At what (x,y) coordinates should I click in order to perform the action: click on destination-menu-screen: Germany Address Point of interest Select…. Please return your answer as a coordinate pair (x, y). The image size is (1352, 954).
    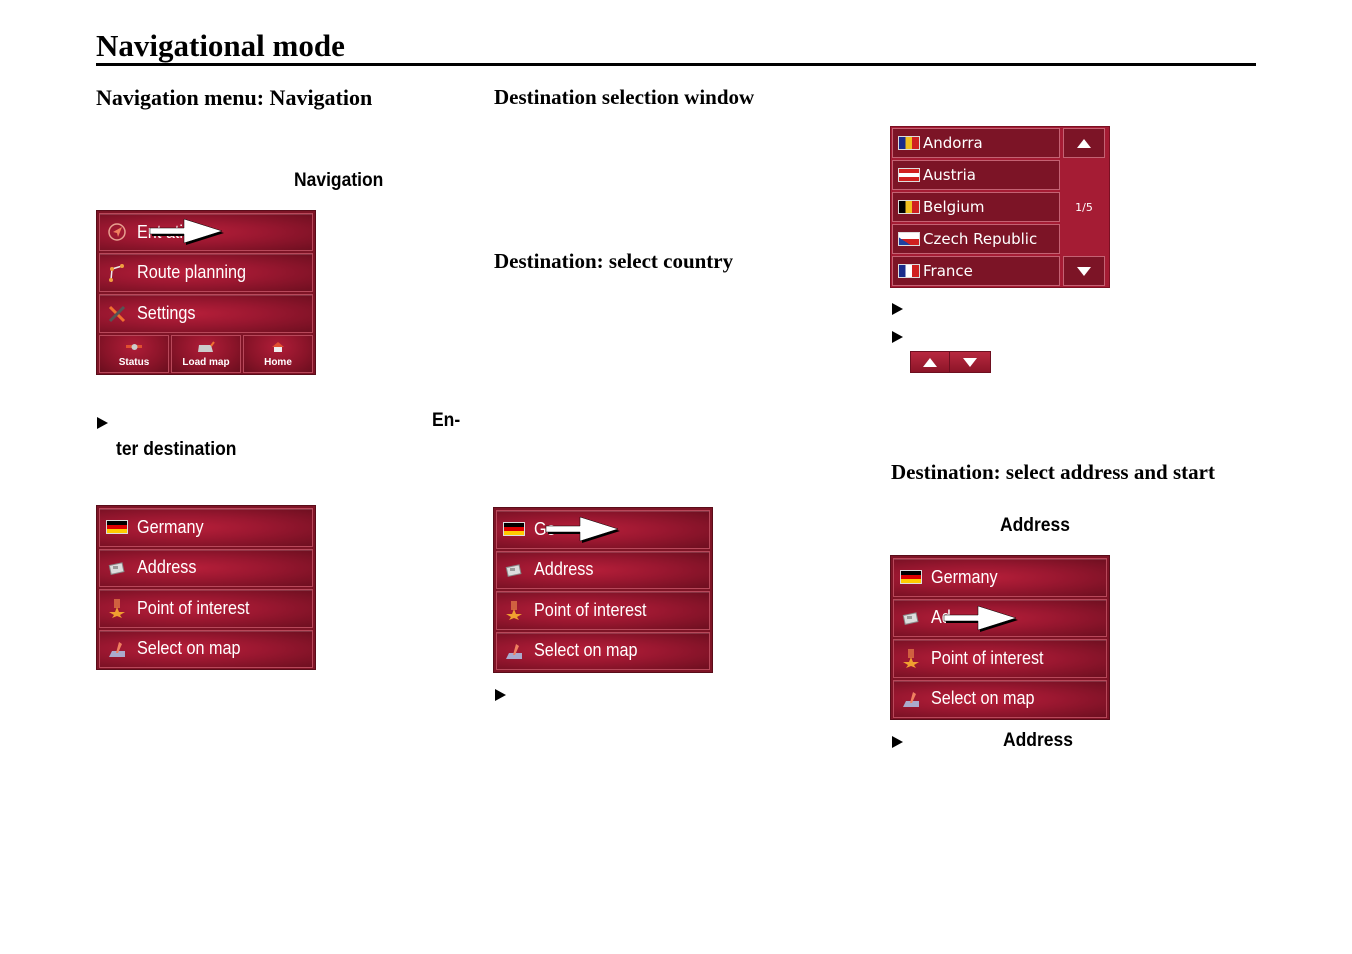
    Looking at the image, I should click on (206, 587).